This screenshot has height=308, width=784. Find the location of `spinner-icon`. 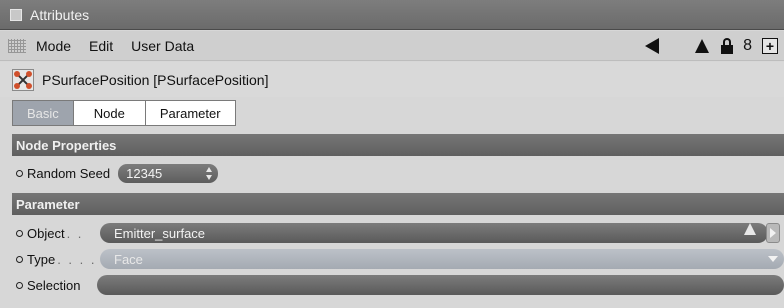

spinner-icon is located at coordinates (209, 173).